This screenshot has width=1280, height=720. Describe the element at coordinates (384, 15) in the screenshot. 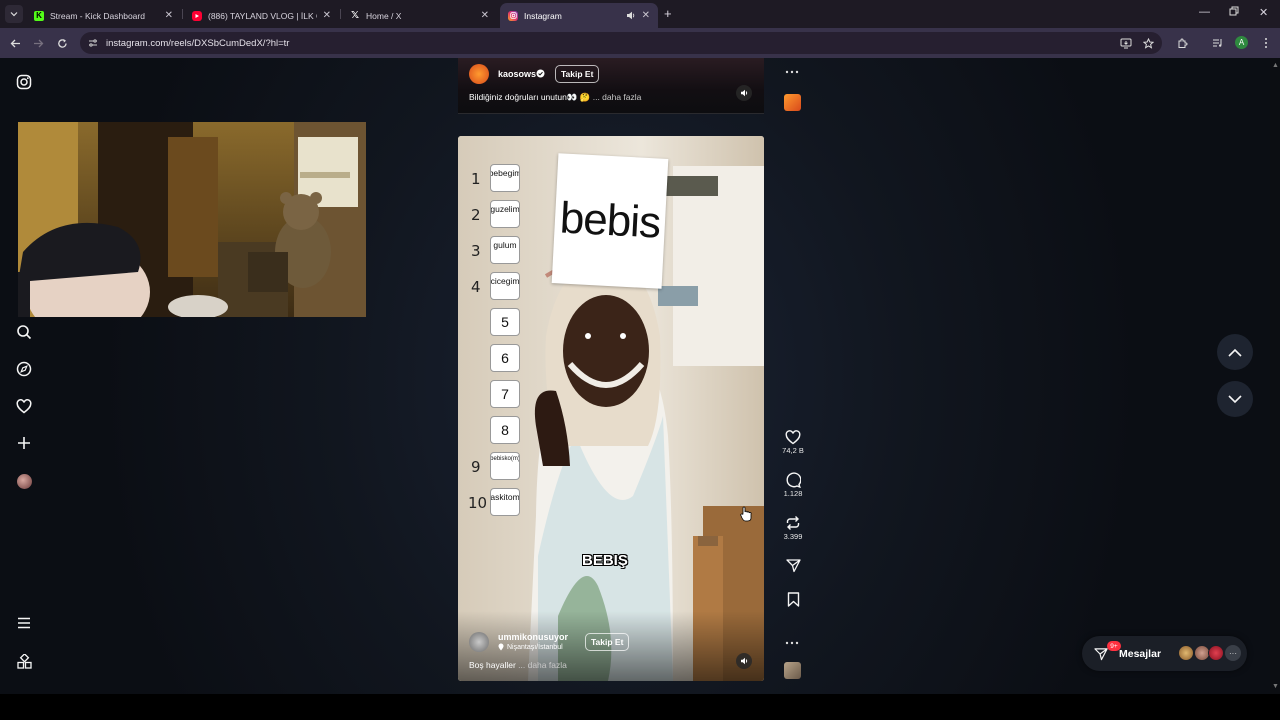

I see `tab-title: Home / X` at that location.